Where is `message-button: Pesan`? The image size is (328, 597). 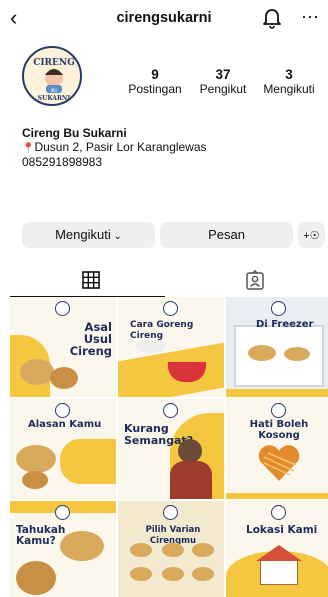
message-button: Pesan is located at coordinates (226, 235).